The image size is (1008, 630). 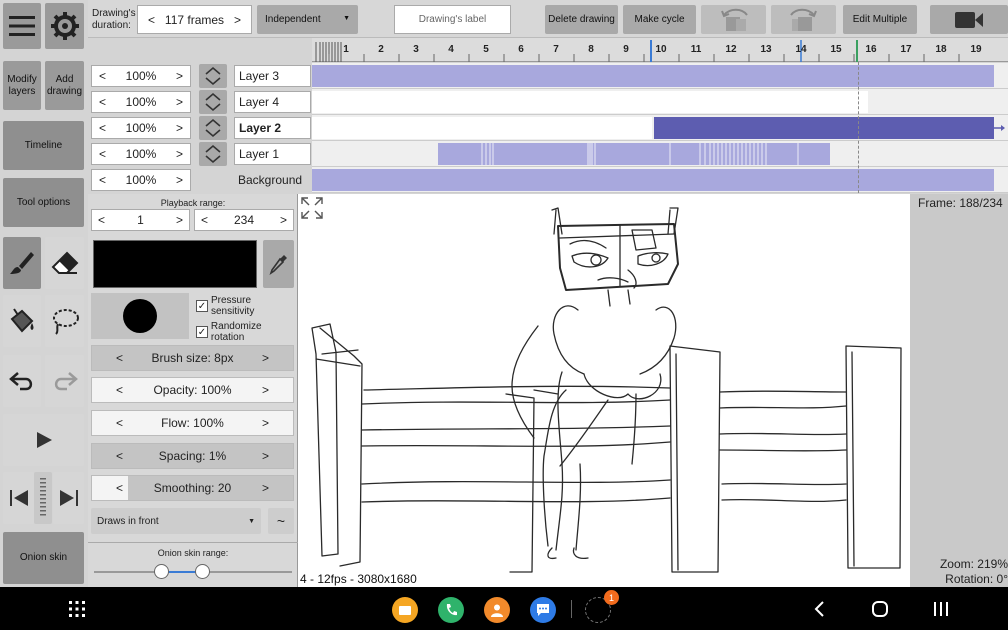 What do you see at coordinates (733, 19) in the screenshot?
I see `rotate-left-button` at bounding box center [733, 19].